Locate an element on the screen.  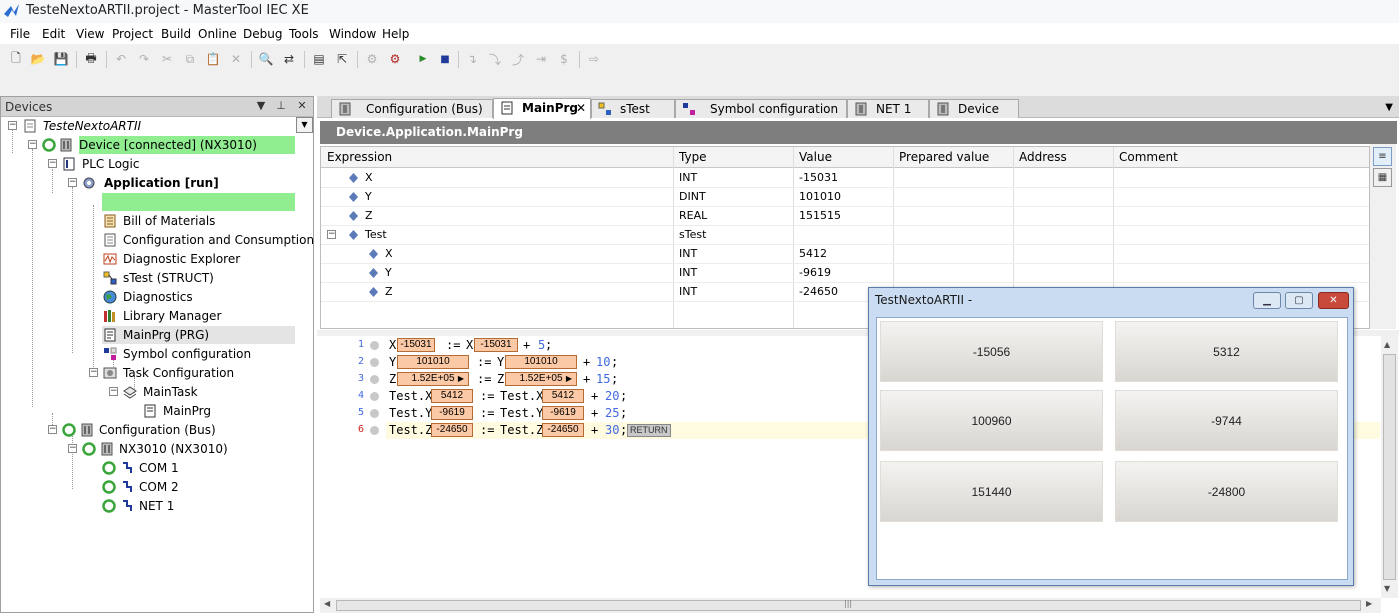
tab-list-dropdown-icon: ▼ is located at coordinates (1389, 107).